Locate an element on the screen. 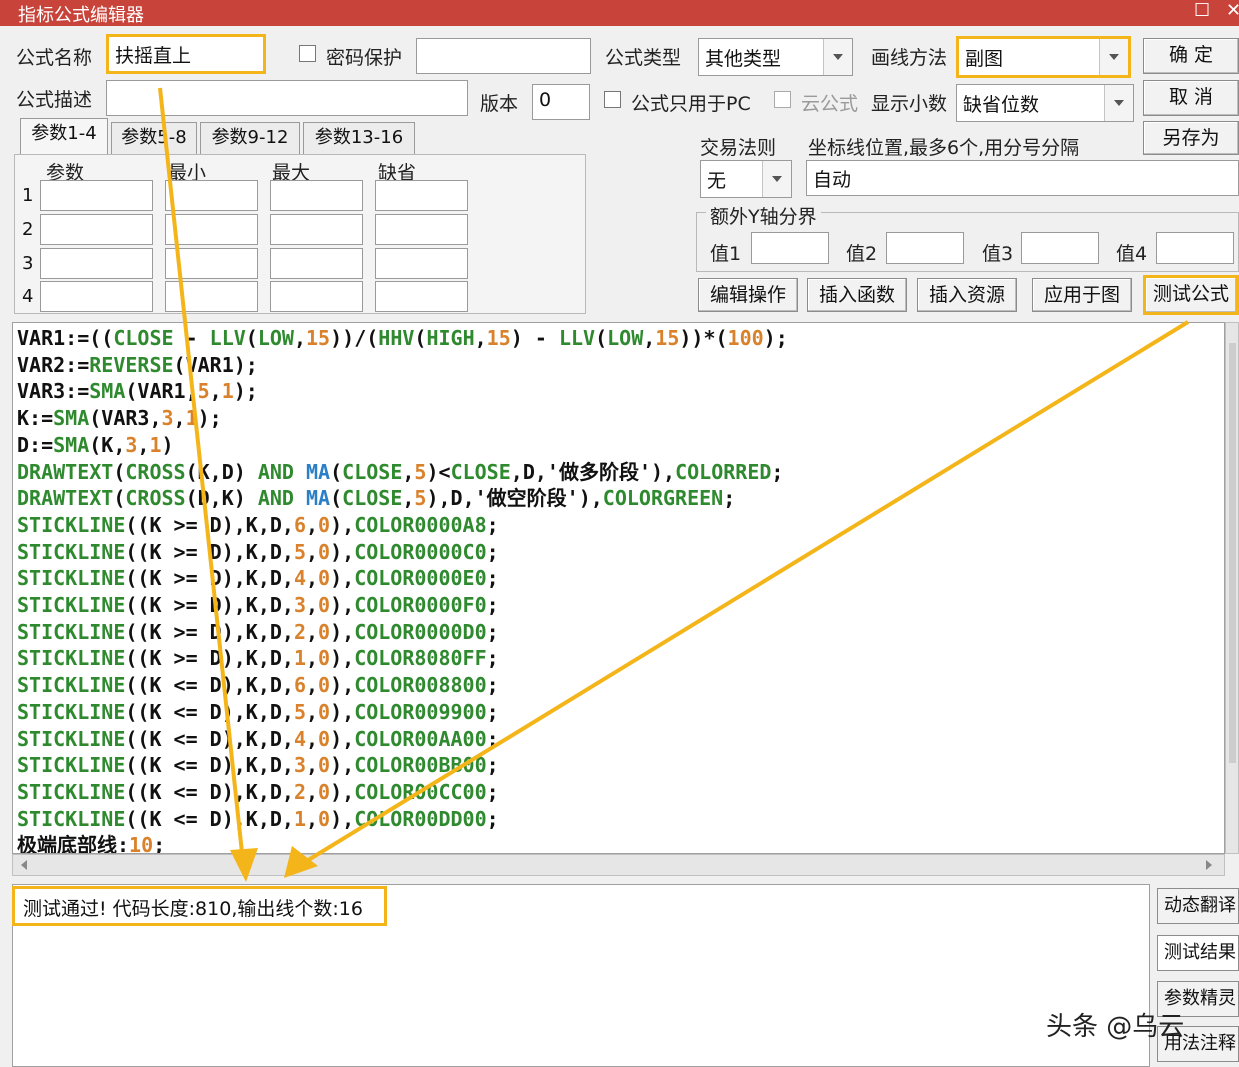 The width and height of the screenshot is (1239, 1067). formula-type-select: 其他类型 is located at coordinates (775, 57).